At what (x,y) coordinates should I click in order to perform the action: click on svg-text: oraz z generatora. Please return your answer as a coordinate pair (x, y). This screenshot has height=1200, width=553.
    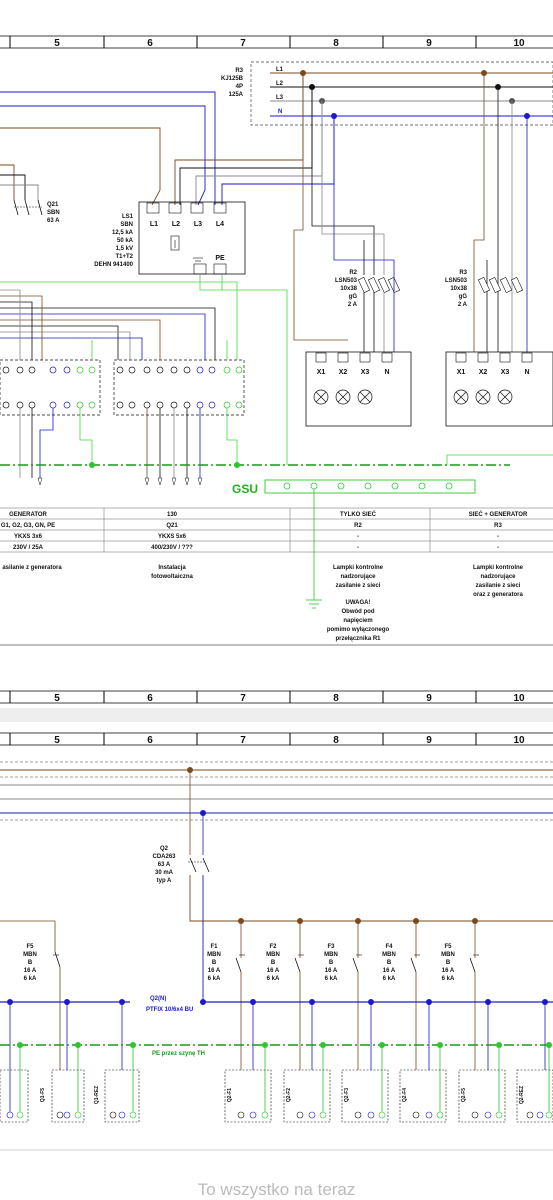
    Looking at the image, I should click on (498, 595).